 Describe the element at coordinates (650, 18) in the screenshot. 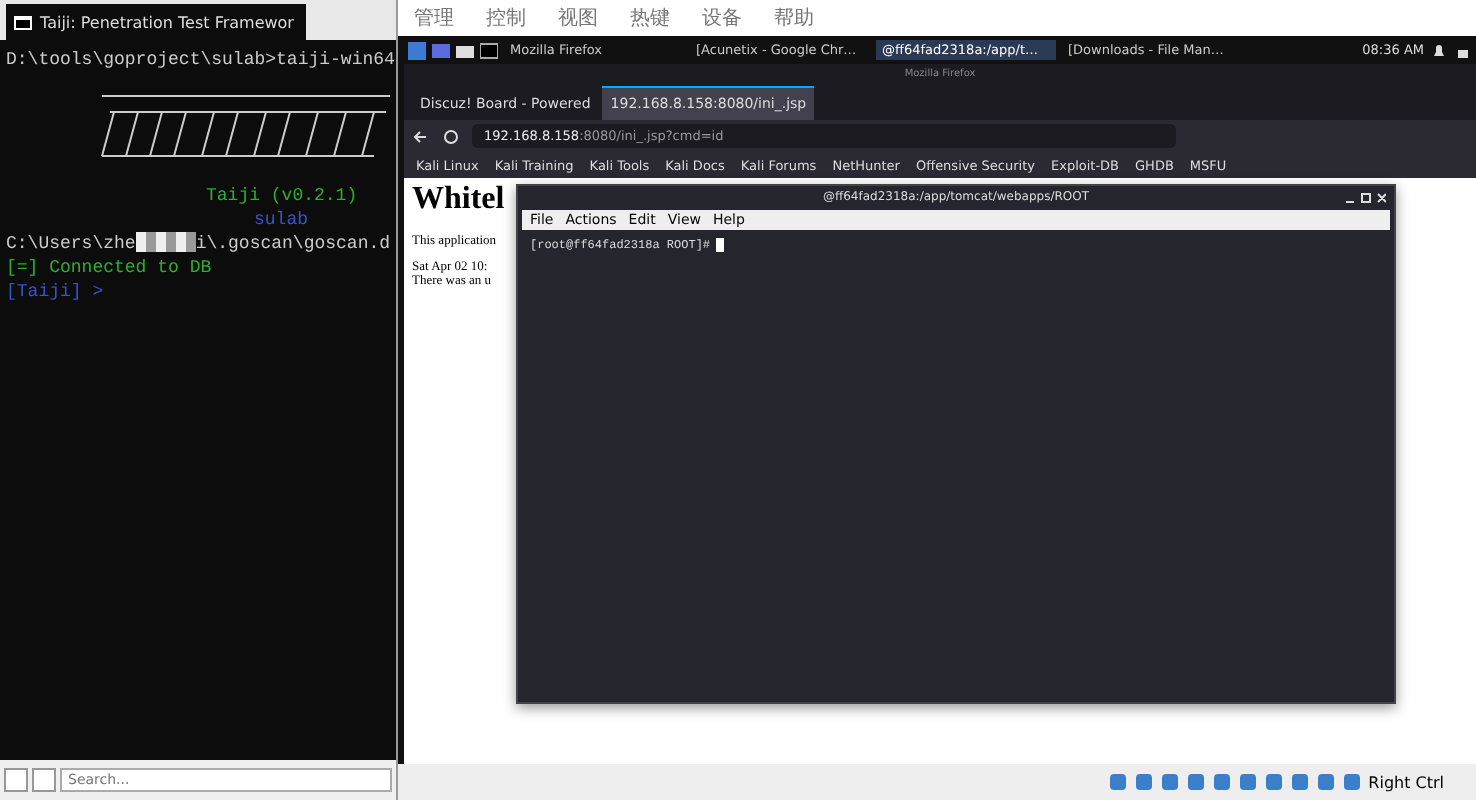

I see `menu-item: 热键` at that location.